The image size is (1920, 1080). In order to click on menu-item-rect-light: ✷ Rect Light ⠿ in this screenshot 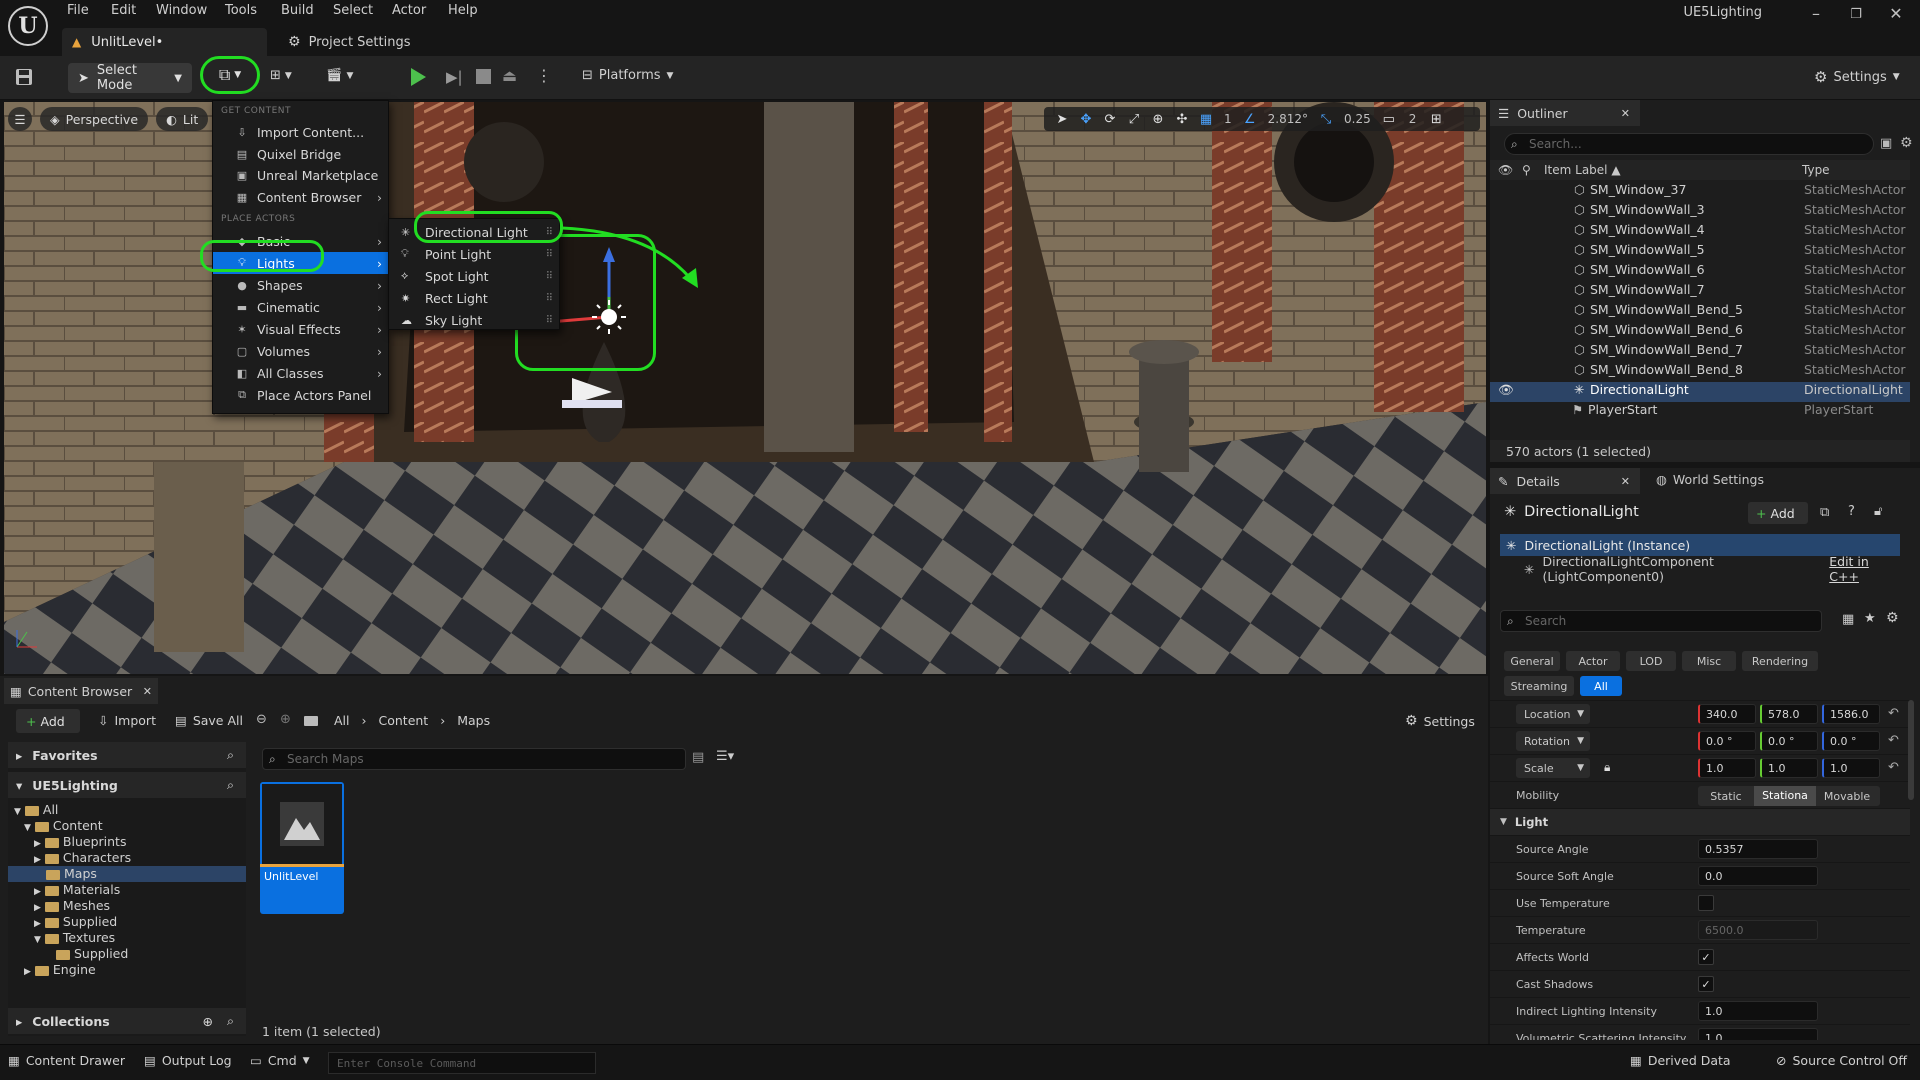, I will do `click(474, 298)`.